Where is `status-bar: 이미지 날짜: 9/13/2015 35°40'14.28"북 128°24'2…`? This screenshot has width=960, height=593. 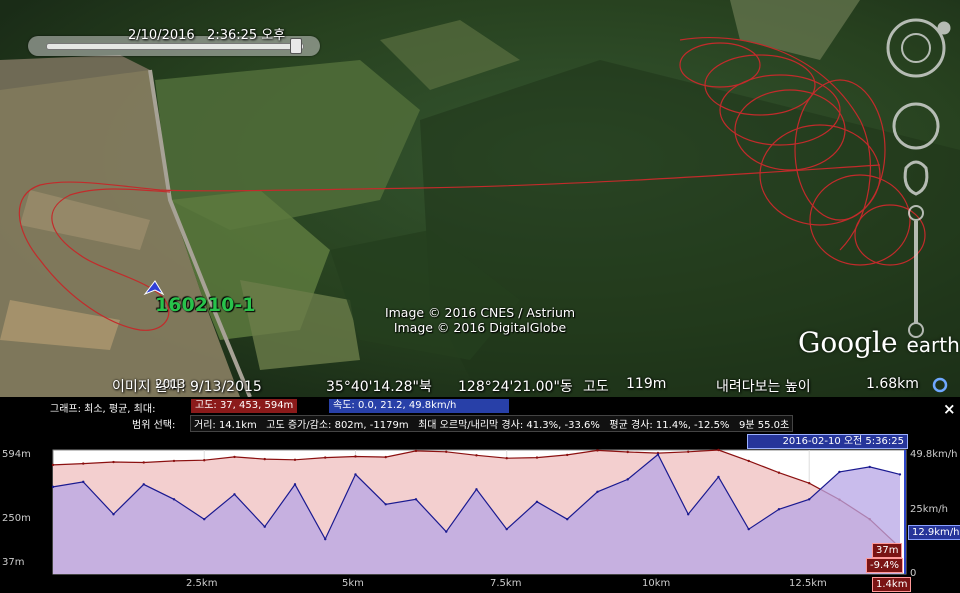
status-bar: 이미지 날짜: 9/13/2015 35°40'14.28"북 128°24'2… is located at coordinates (480, 385).